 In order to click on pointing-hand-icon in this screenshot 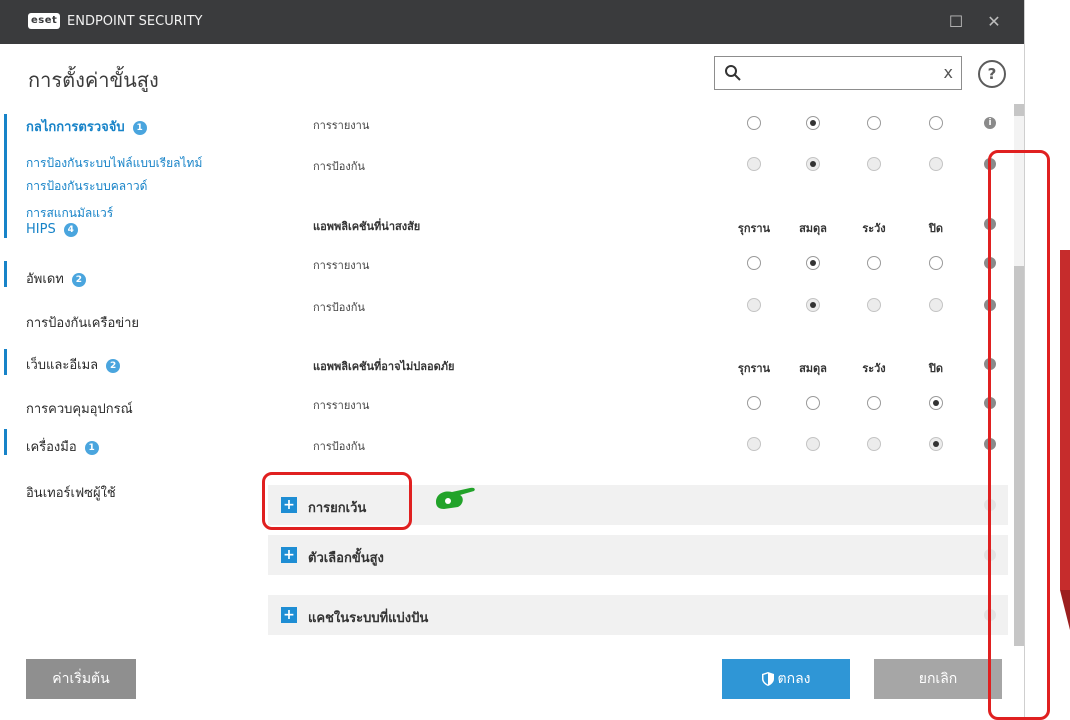, I will do `click(455, 498)`.